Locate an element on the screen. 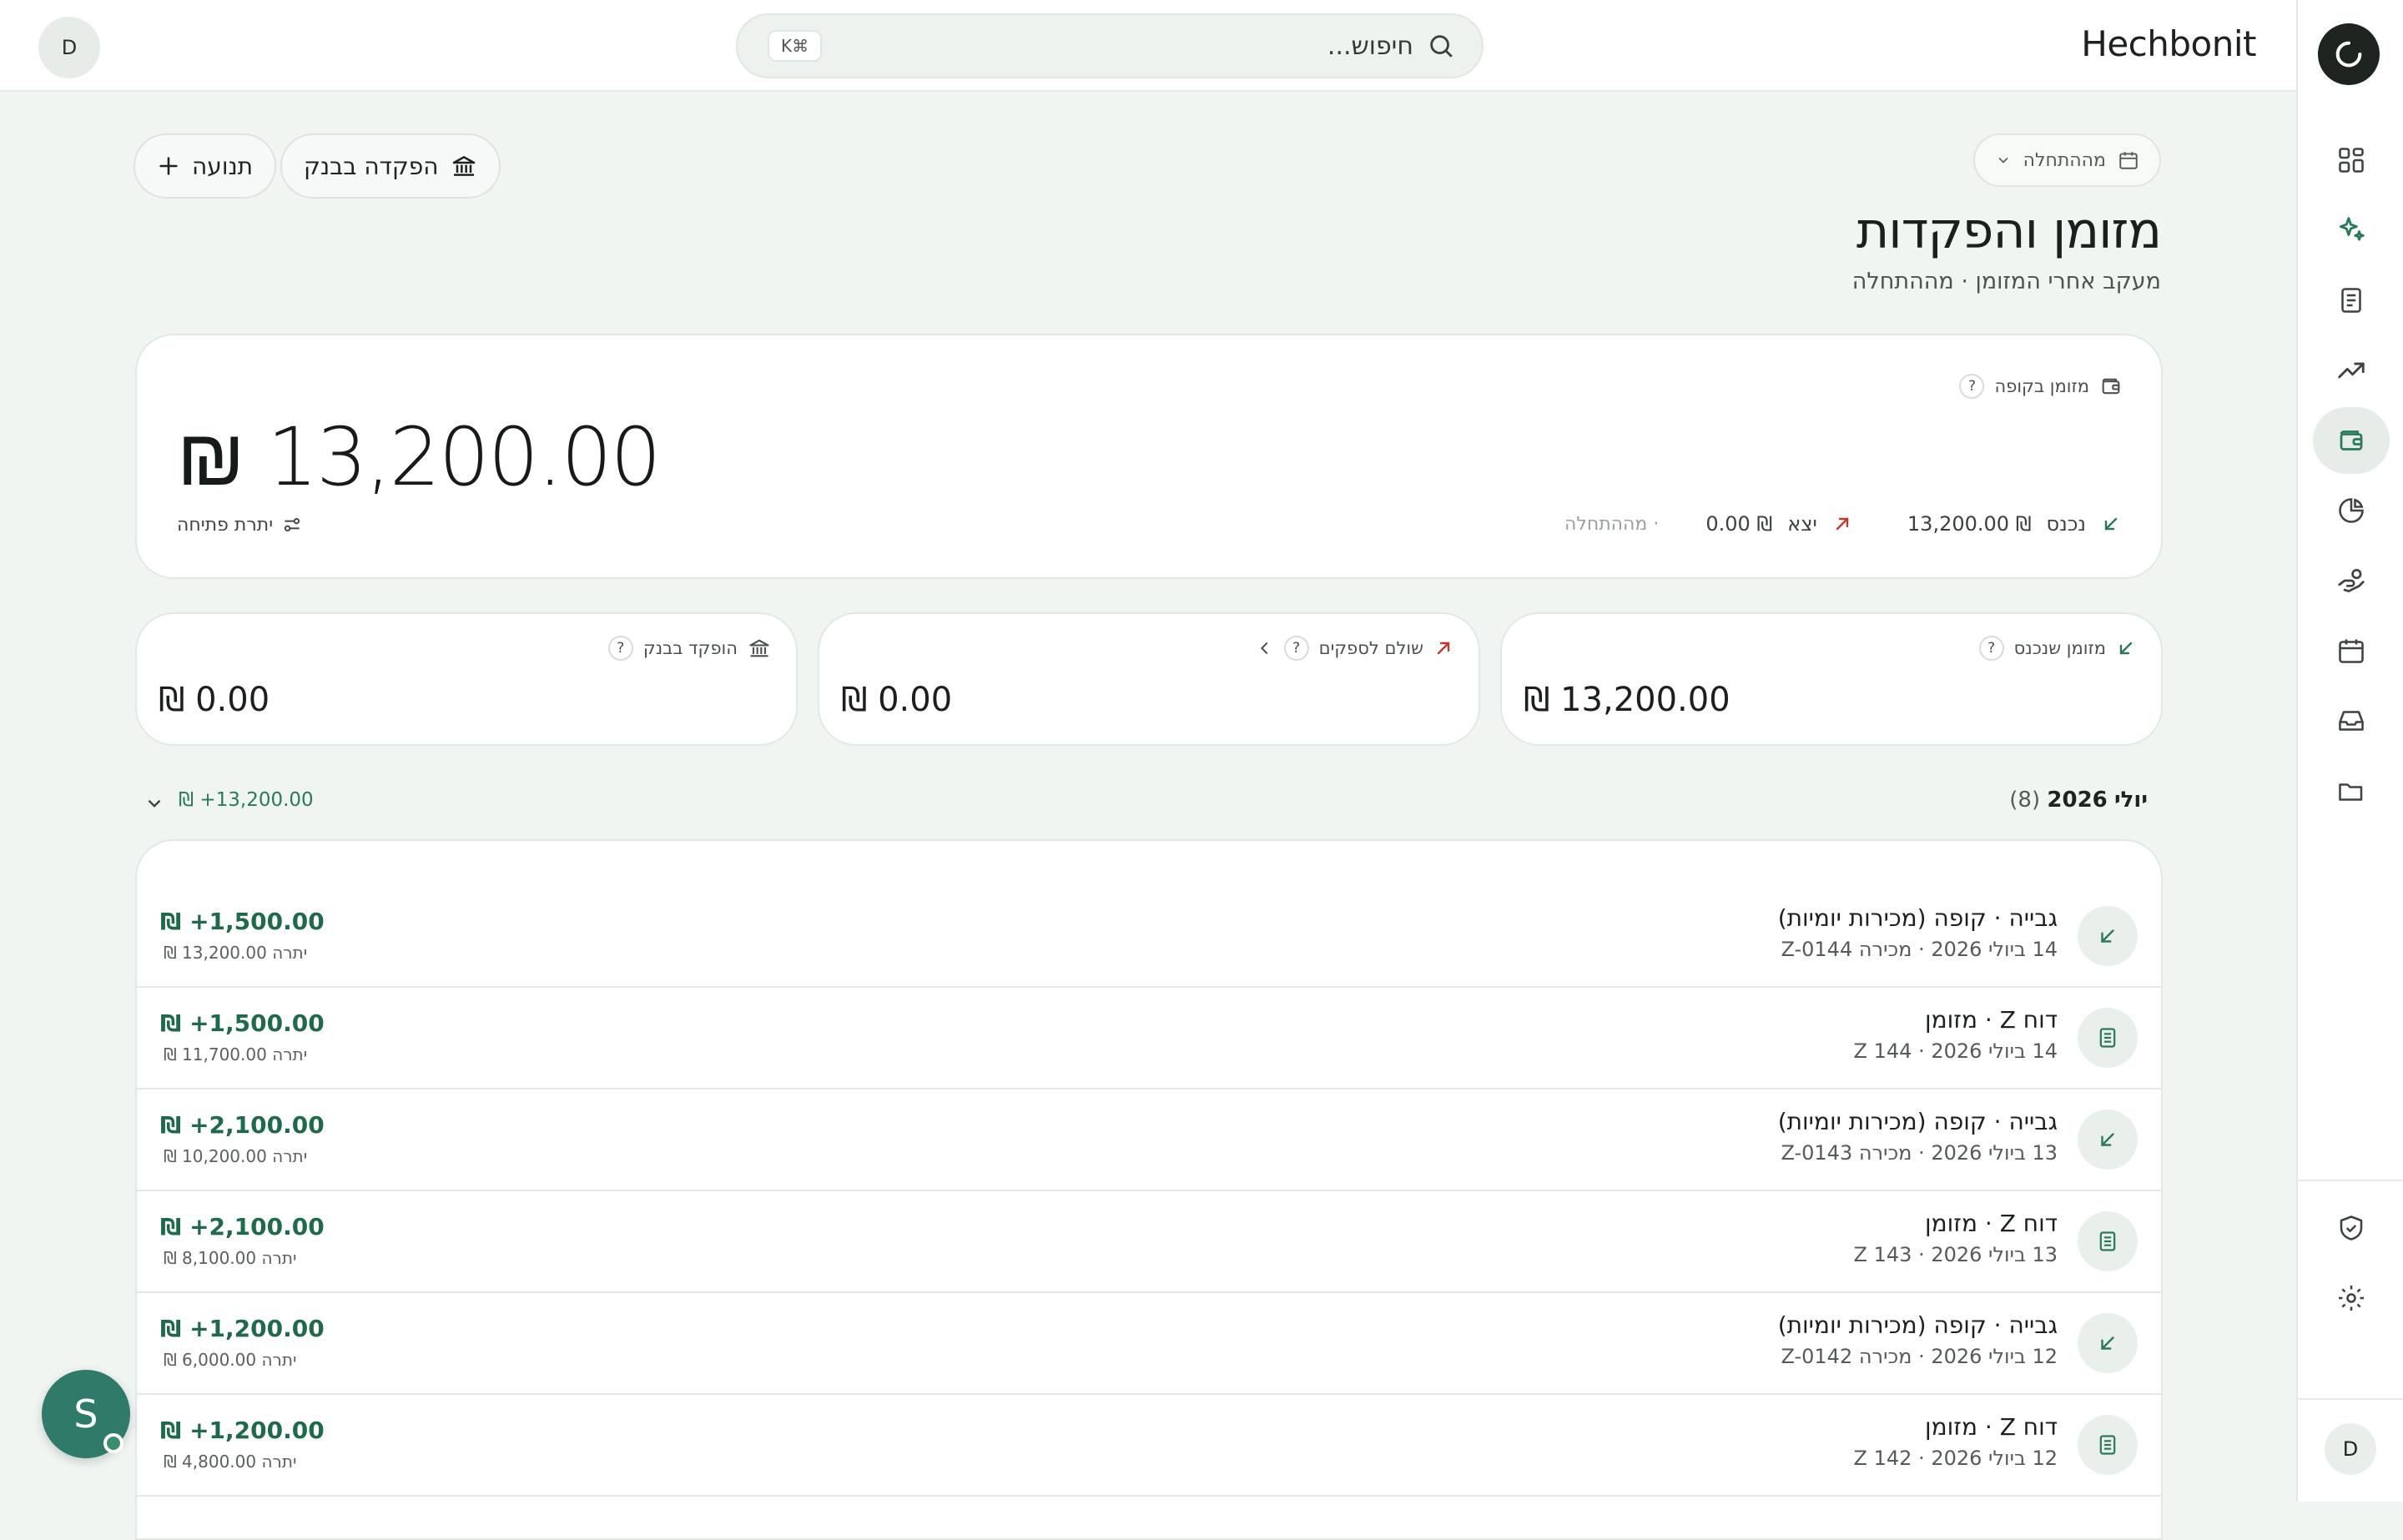 This screenshot has height=1540, width=2403. out-label: יצא is located at coordinates (1802, 524).